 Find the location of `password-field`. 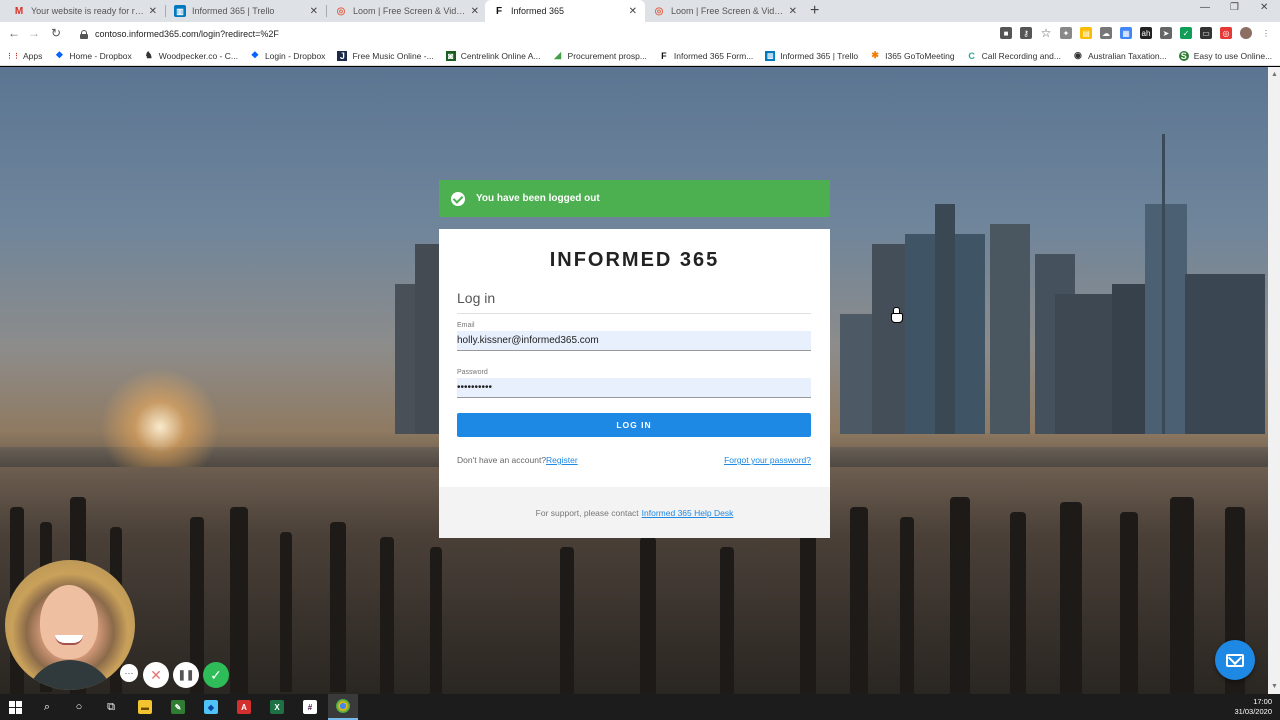

password-field is located at coordinates (634, 388).